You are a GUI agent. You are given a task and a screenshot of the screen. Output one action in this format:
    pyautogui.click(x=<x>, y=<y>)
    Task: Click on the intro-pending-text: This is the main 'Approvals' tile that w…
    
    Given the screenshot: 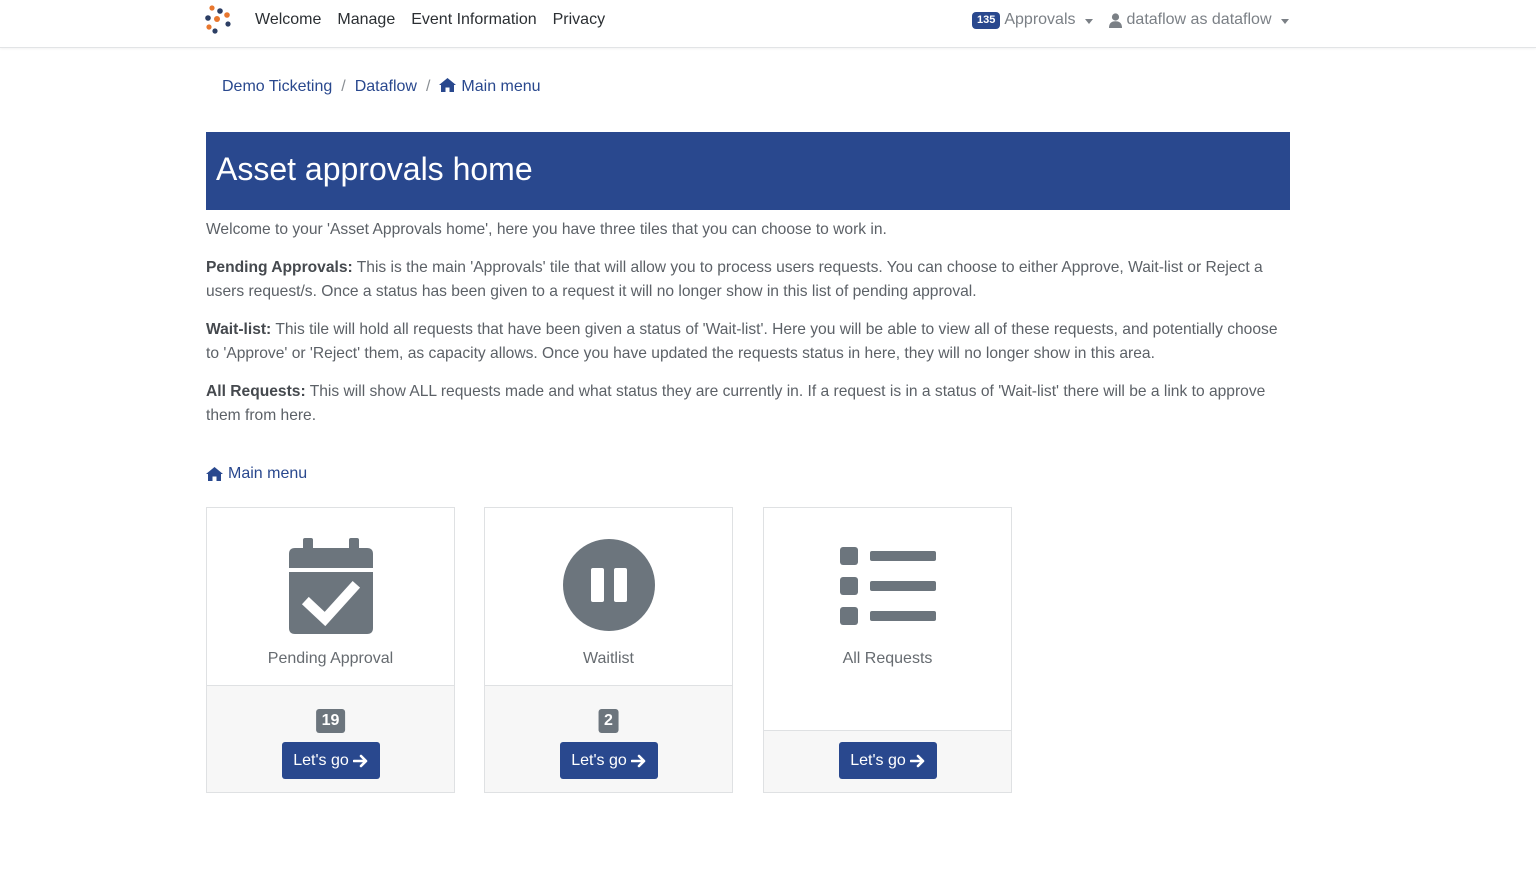 What is the action you would take?
    pyautogui.click(x=734, y=279)
    